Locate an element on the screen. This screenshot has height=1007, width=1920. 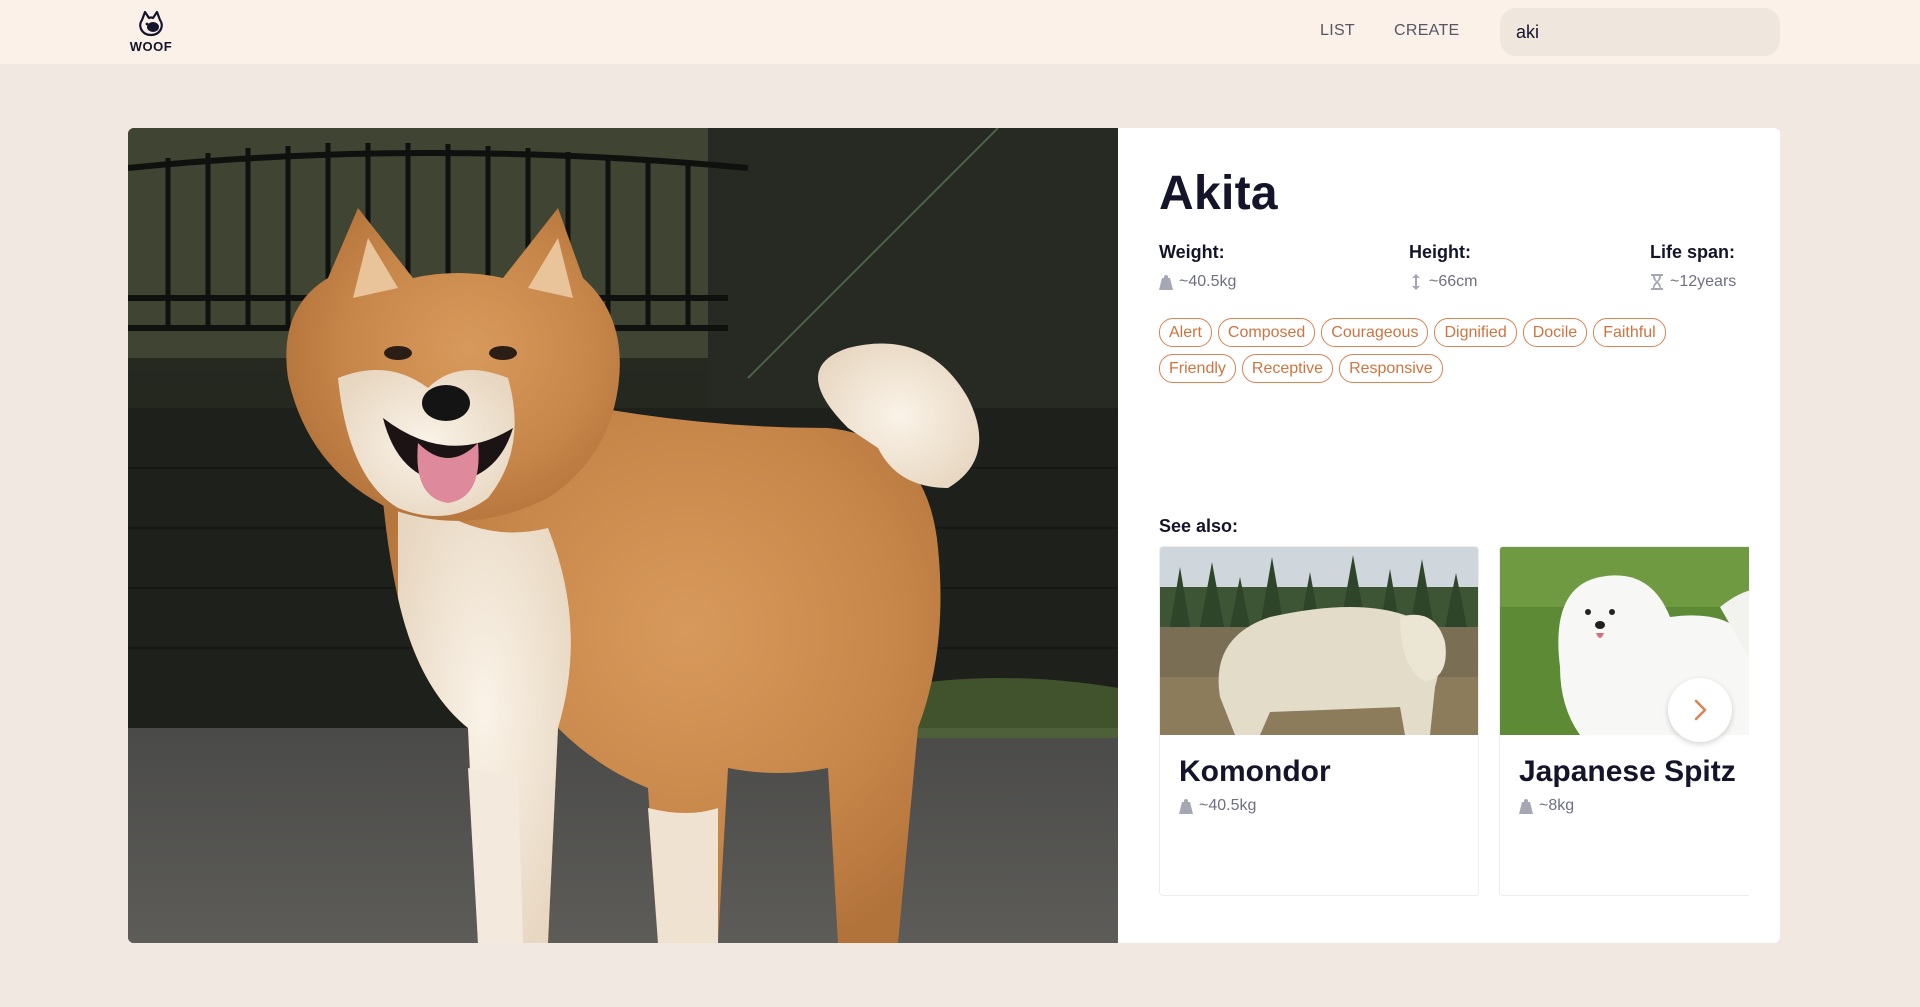
logo-text: WOOF is located at coordinates (151, 46).